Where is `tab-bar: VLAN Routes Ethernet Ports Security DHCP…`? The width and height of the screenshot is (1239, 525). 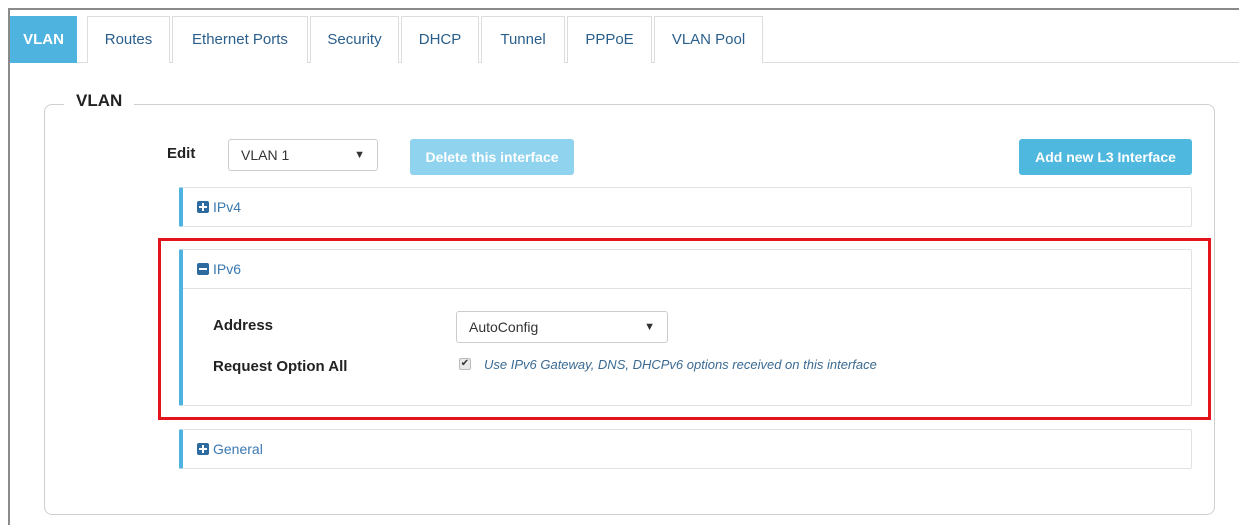
tab-bar: VLAN Routes Ethernet Ports Security DHCP… is located at coordinates (624, 39).